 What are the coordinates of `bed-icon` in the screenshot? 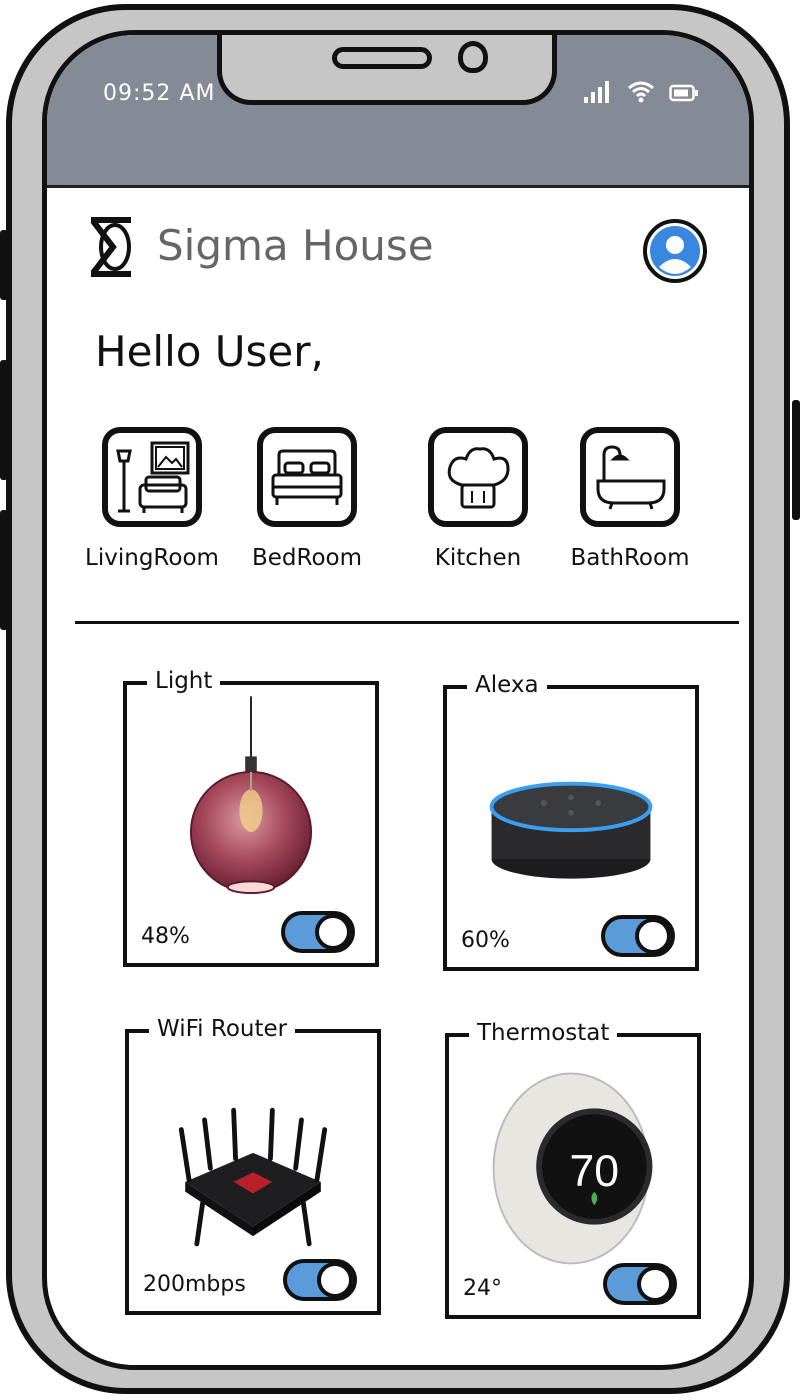 It's located at (307, 477).